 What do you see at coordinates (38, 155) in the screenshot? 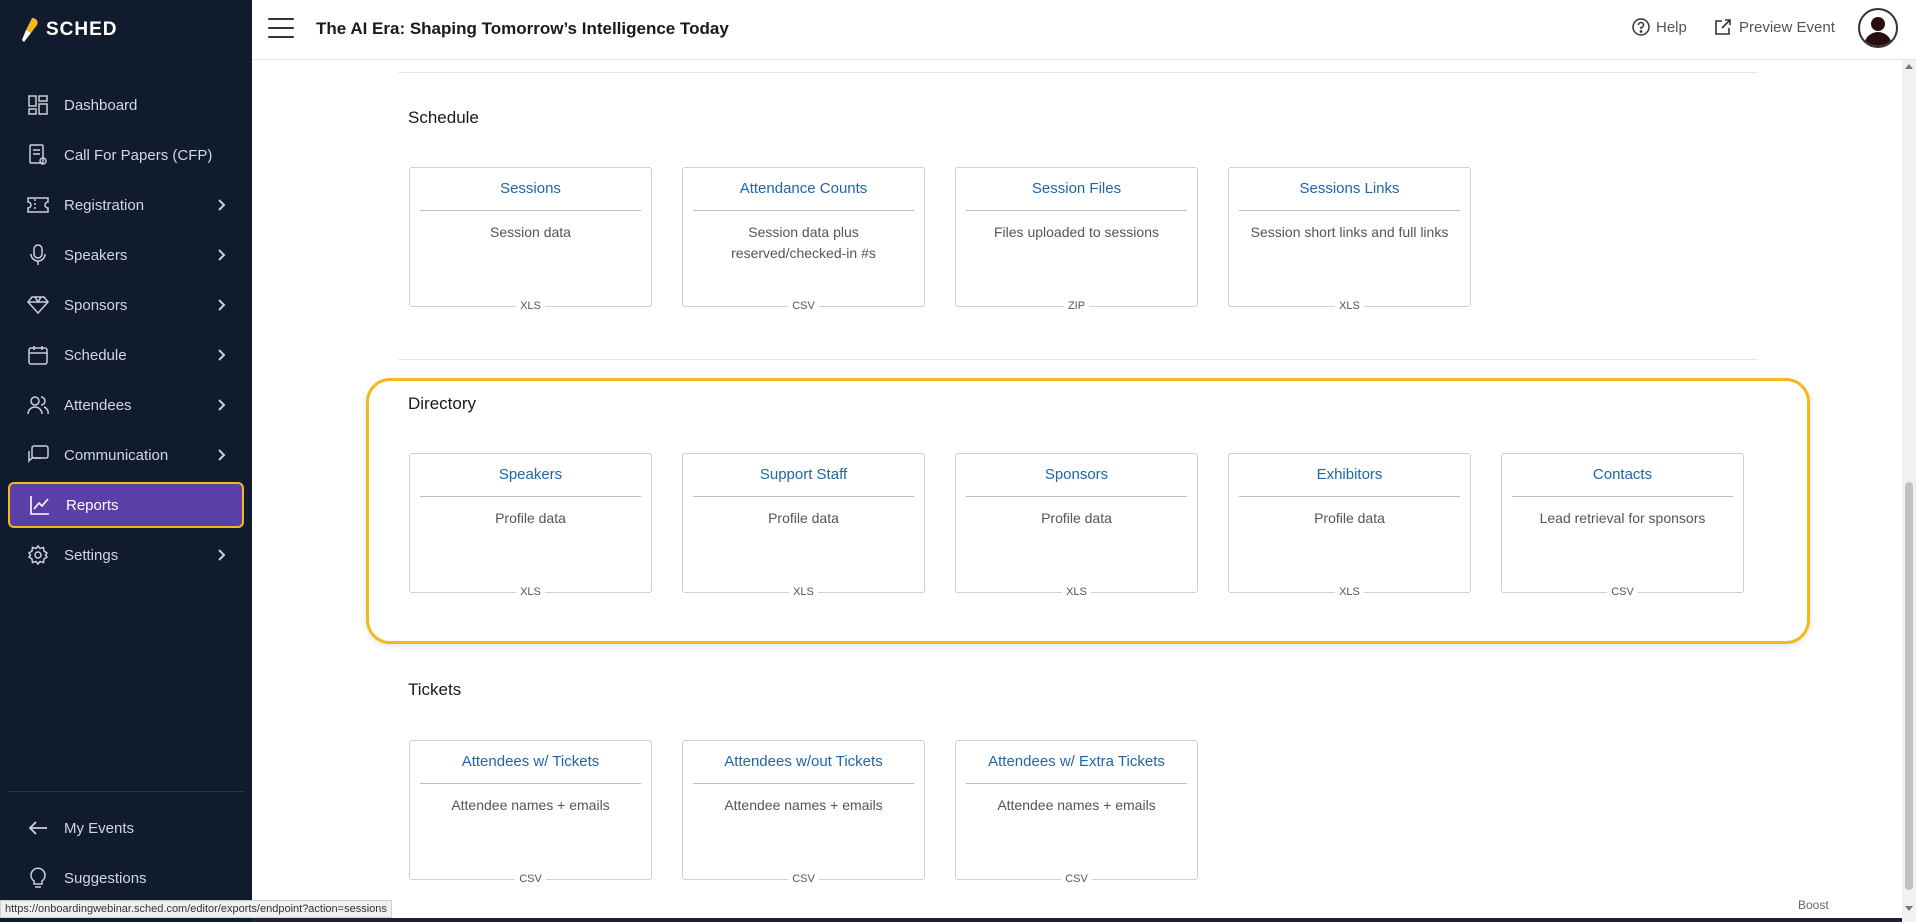
I see `document-icon` at bounding box center [38, 155].